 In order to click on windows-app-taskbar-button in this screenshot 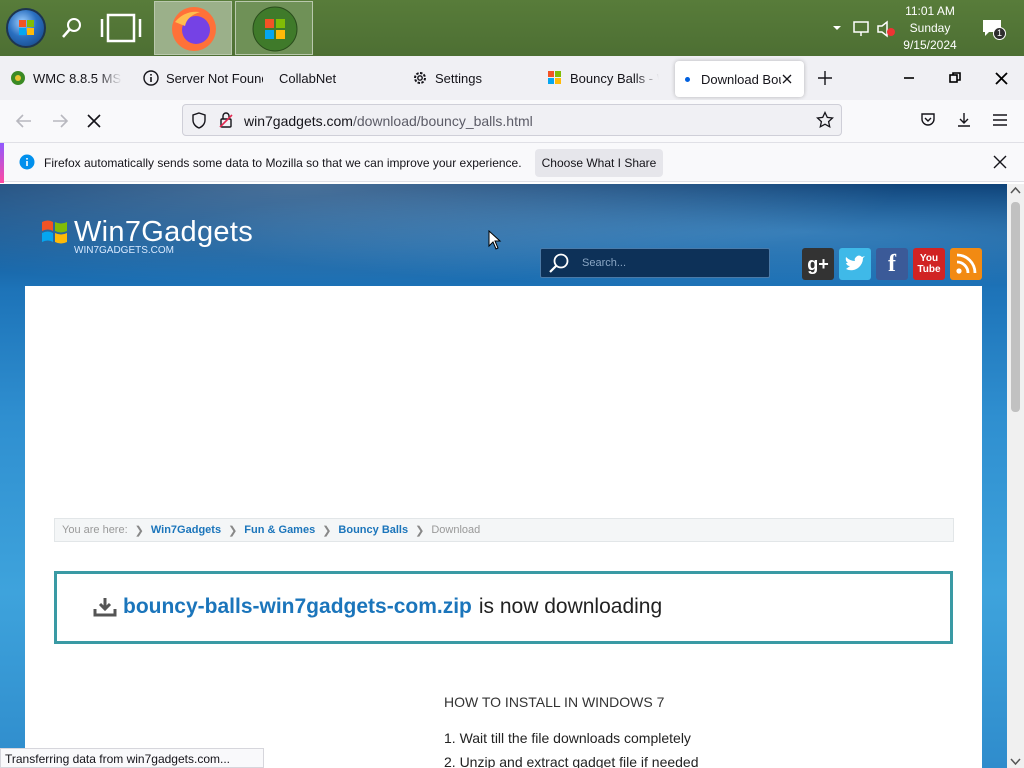, I will do `click(274, 28)`.